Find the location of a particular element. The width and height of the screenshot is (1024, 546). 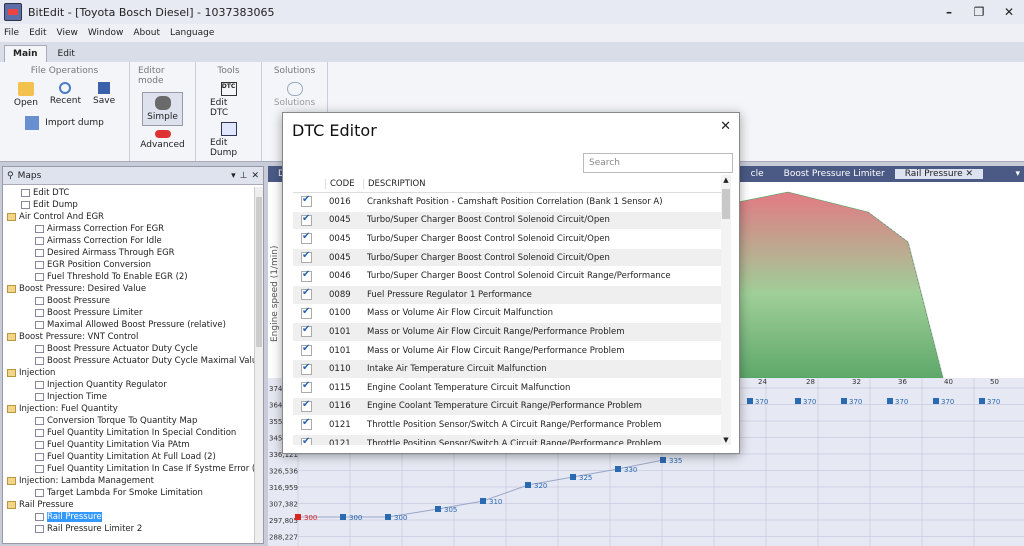

tab-main: Main is located at coordinates (25, 53).